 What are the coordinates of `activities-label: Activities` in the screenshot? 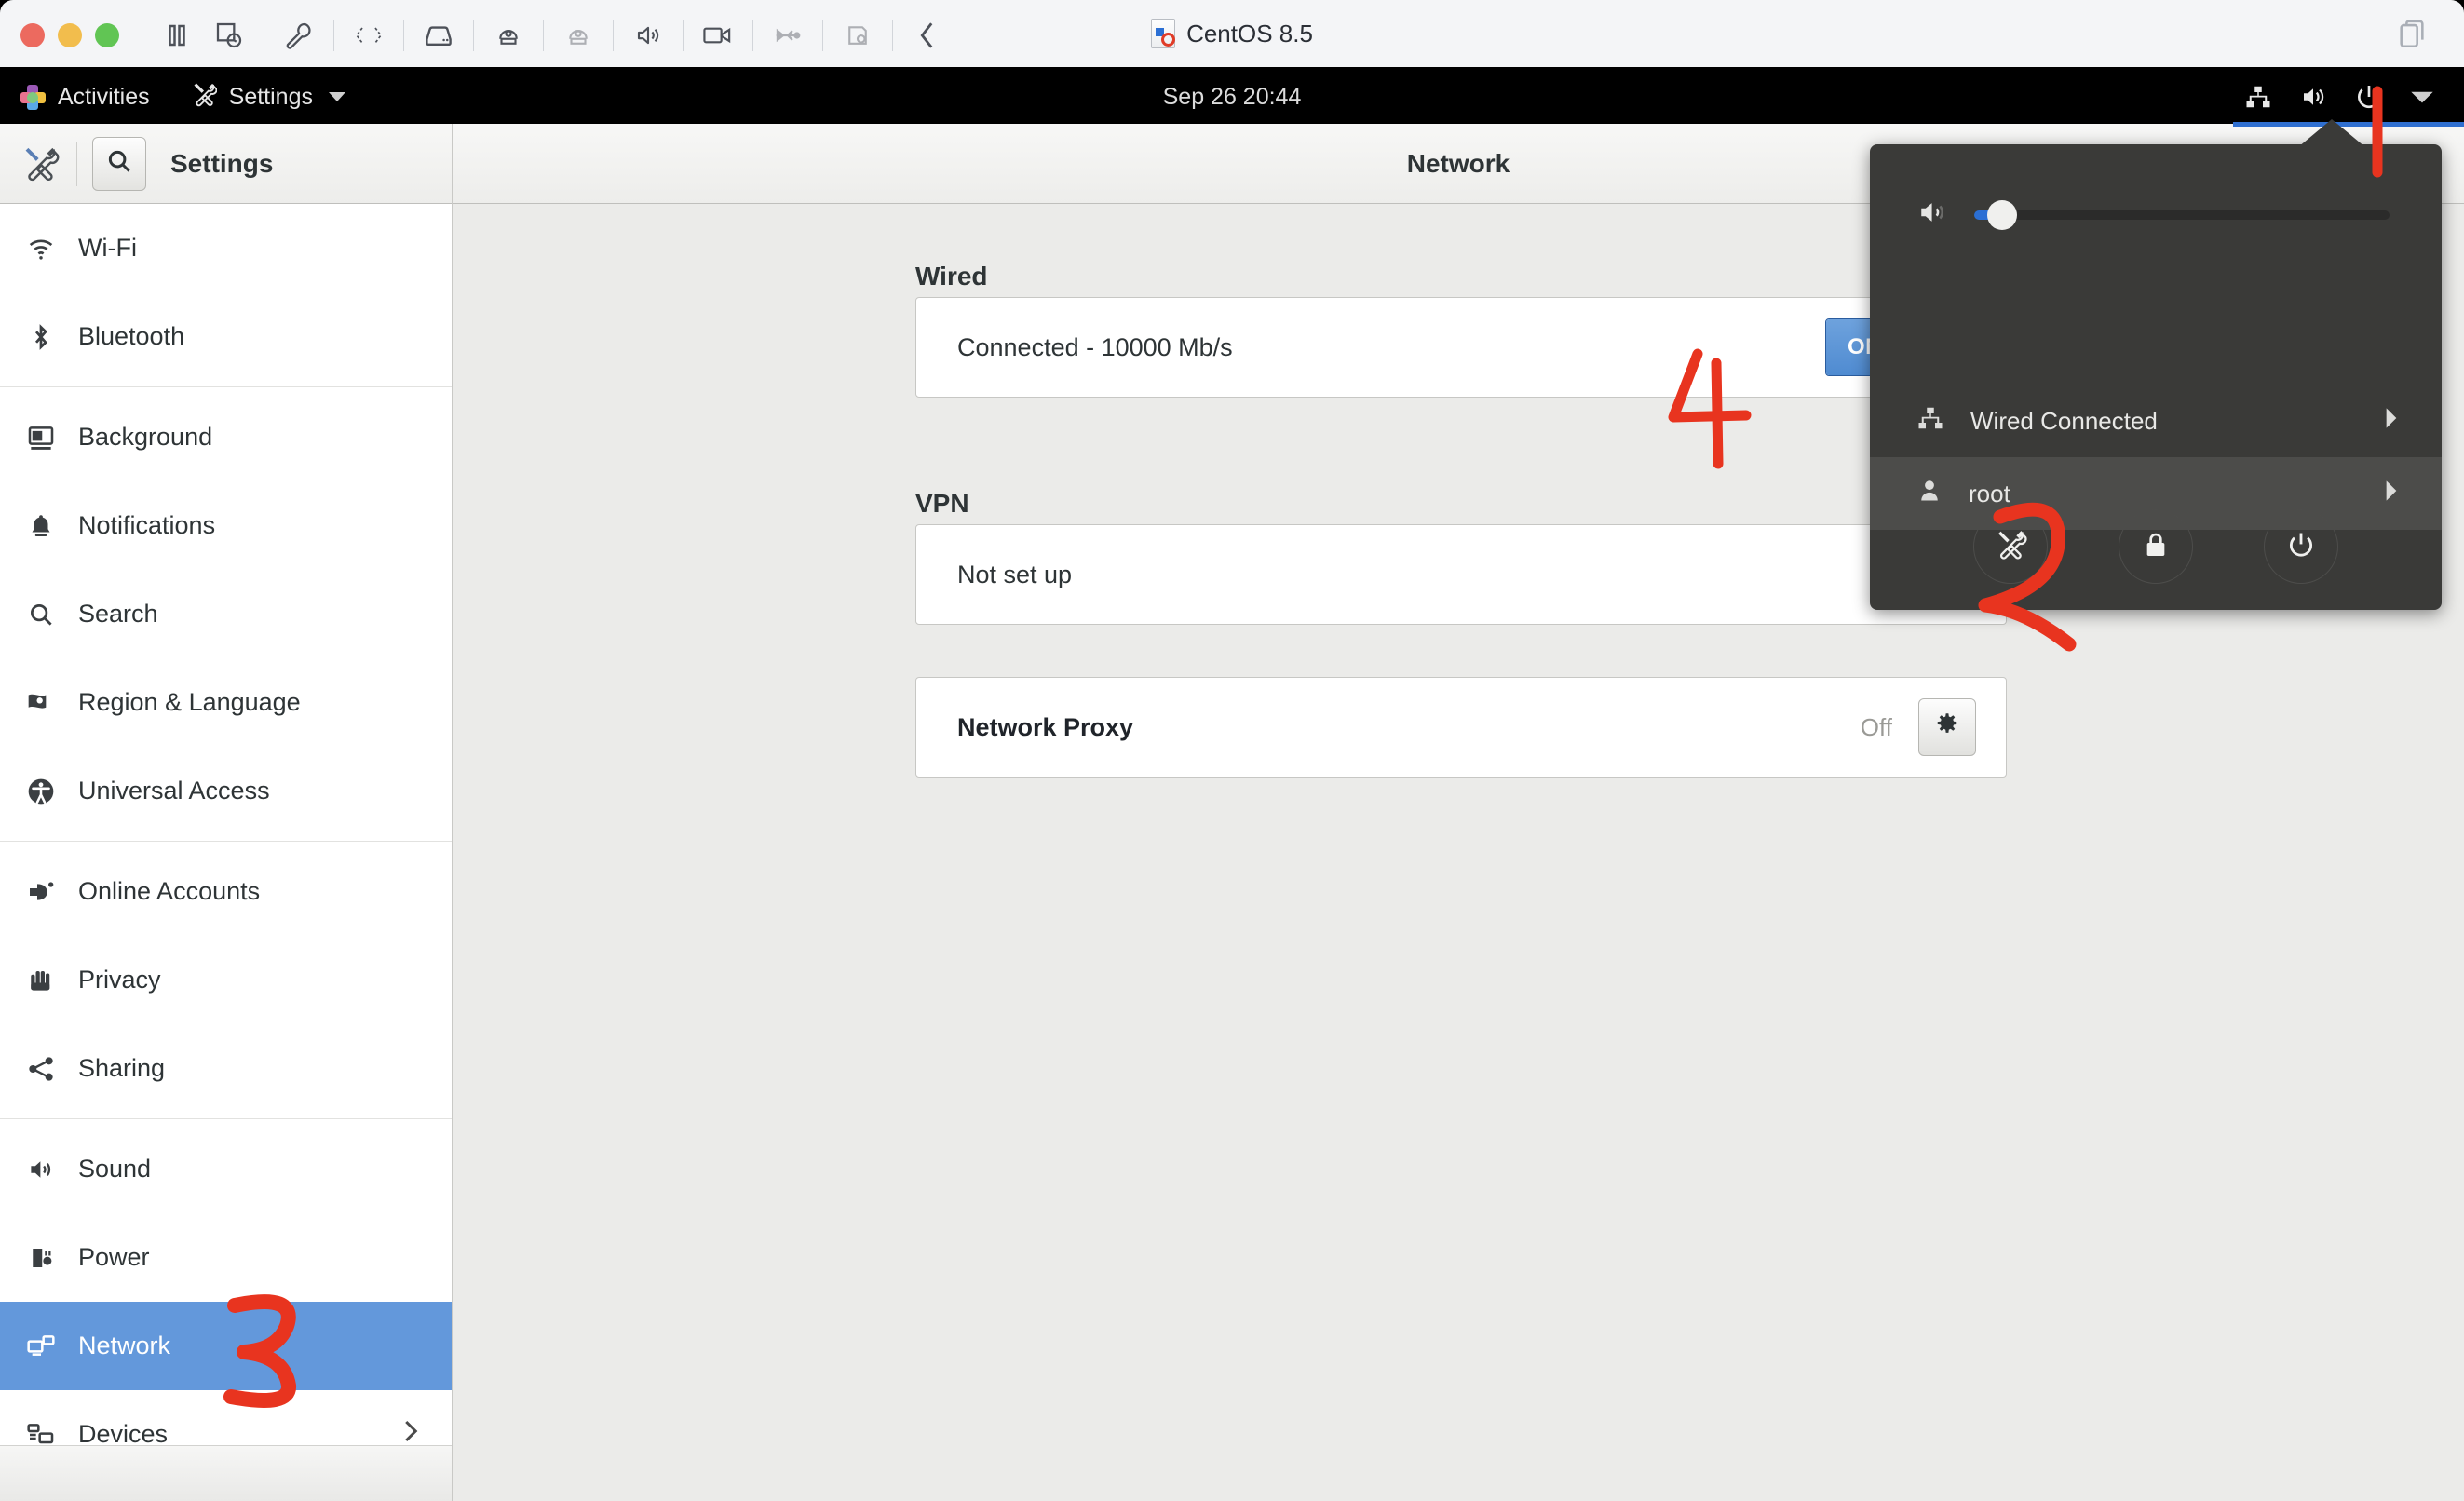 It's located at (104, 97).